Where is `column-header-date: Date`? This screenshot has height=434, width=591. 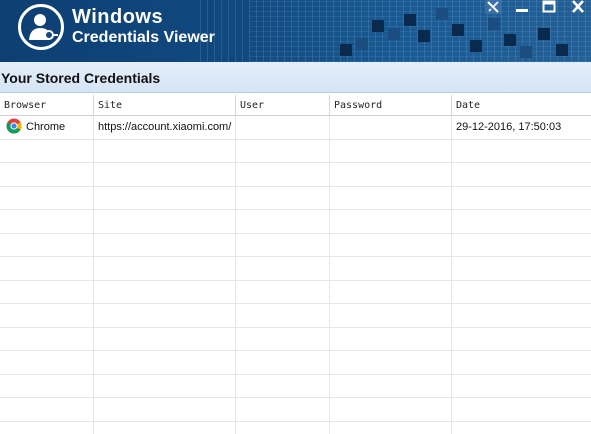 column-header-date: Date is located at coordinates (521, 105).